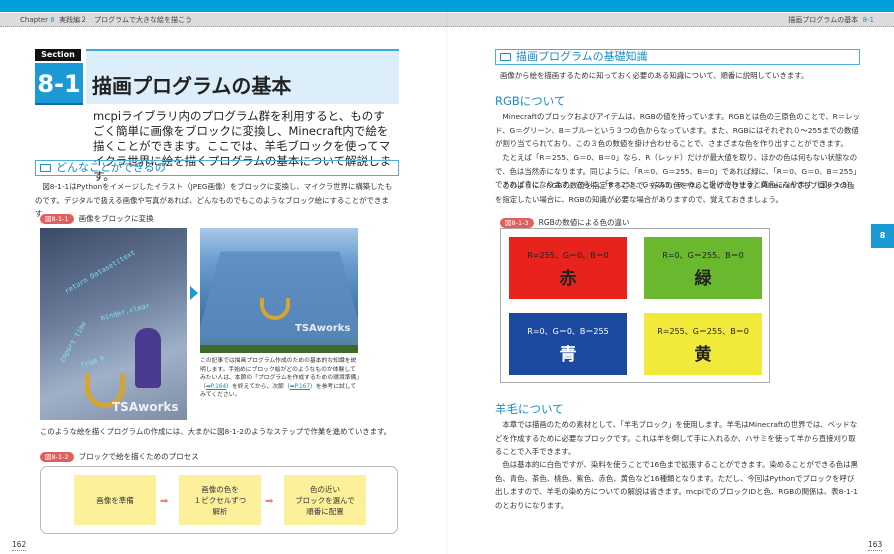 This screenshot has width=894, height=554. Describe the element at coordinates (217, 168) in the screenshot. I see `heading-what-can-do: どんなことができるの` at that location.